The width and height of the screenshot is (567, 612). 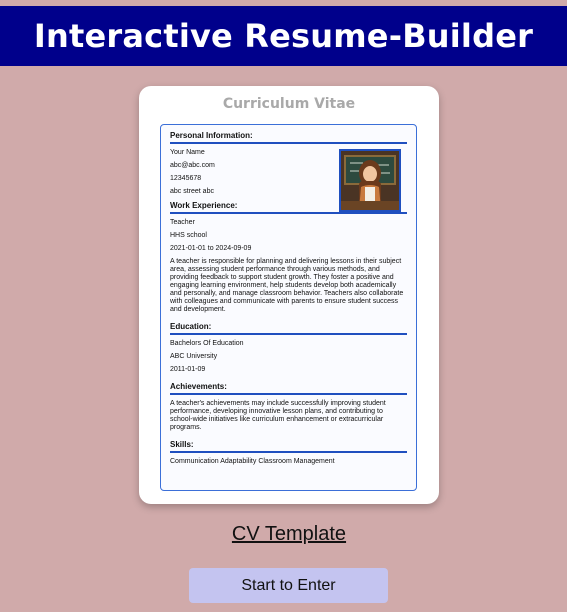 I want to click on skills-heading: Skills:, so click(x=288, y=446).